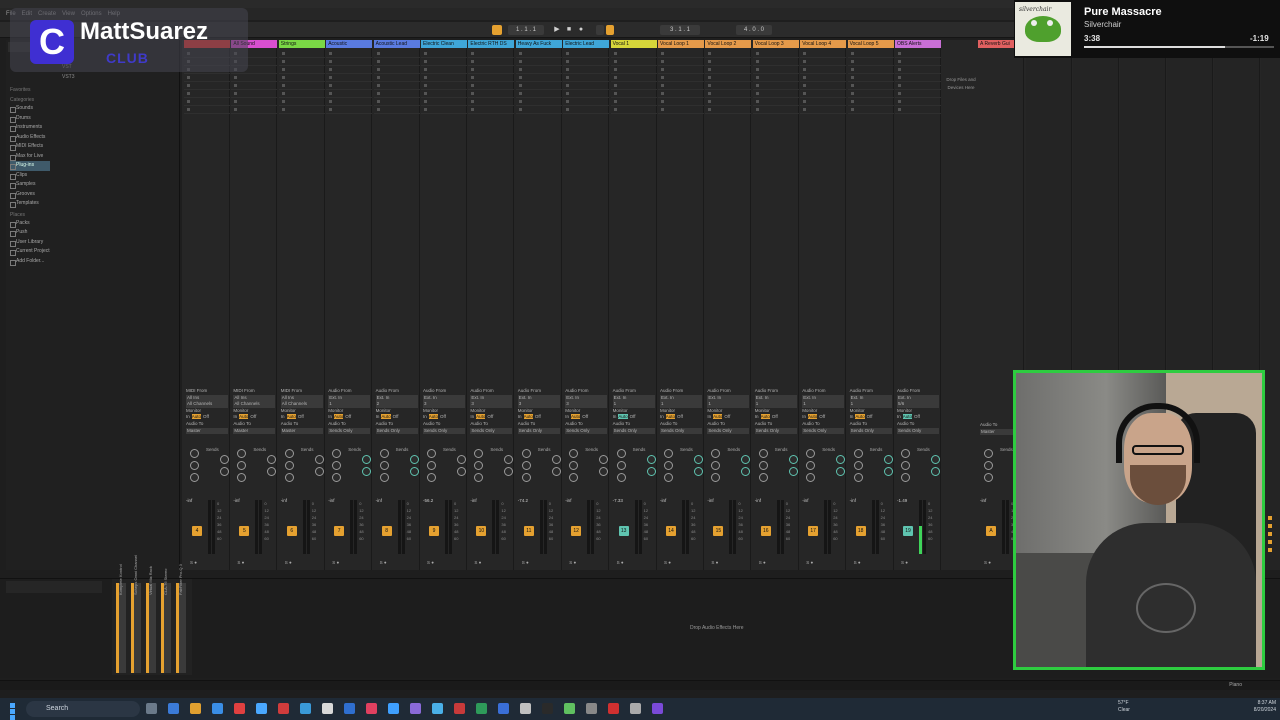 The image size is (1280, 720). I want to click on input-sub-select: 1, so click(823, 404).